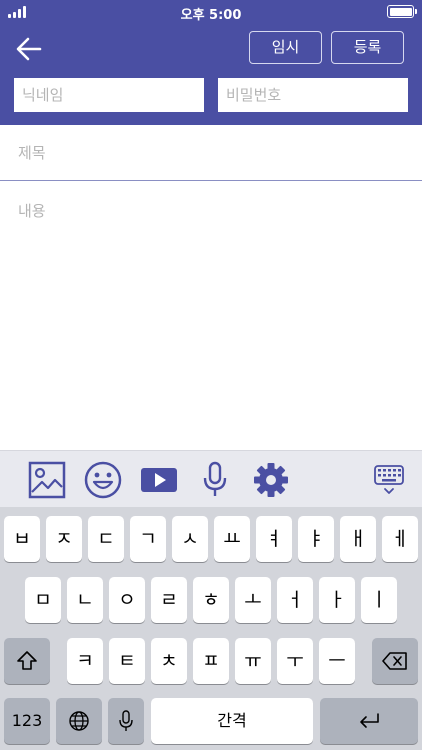 This screenshot has width=422, height=750. I want to click on globe-key, so click(79, 721).